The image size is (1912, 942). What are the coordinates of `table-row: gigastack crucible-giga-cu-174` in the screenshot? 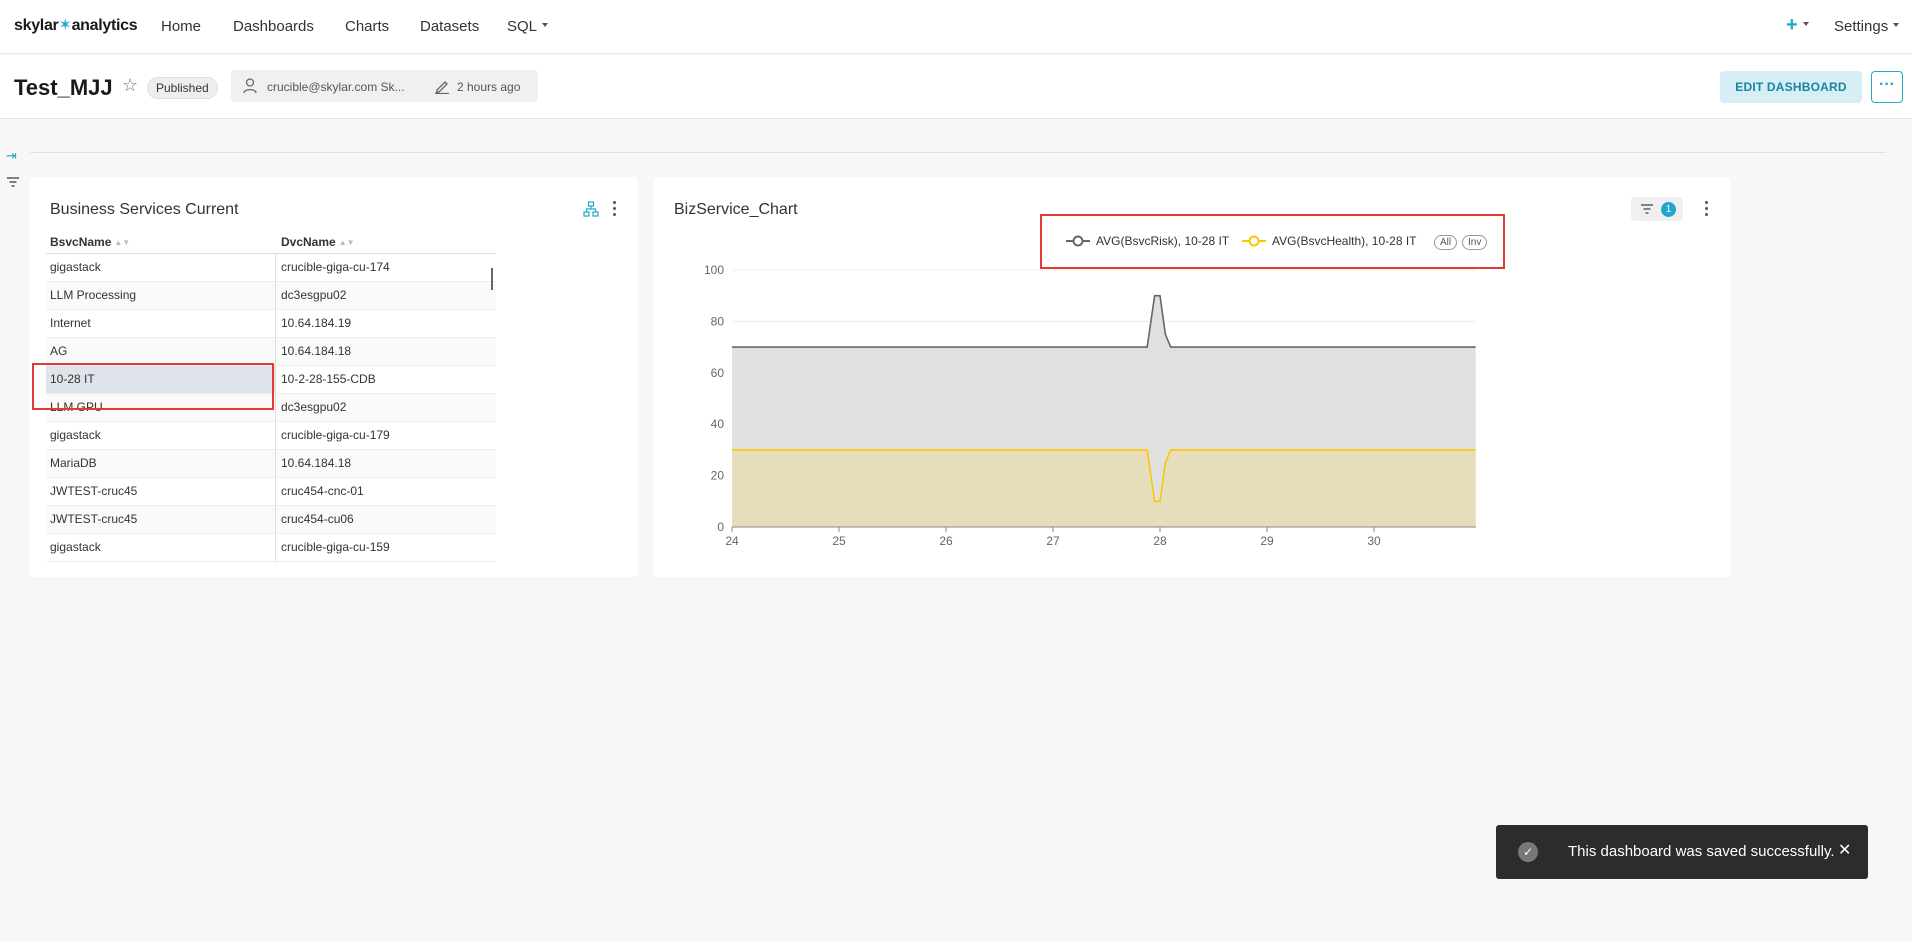 It's located at (271, 268).